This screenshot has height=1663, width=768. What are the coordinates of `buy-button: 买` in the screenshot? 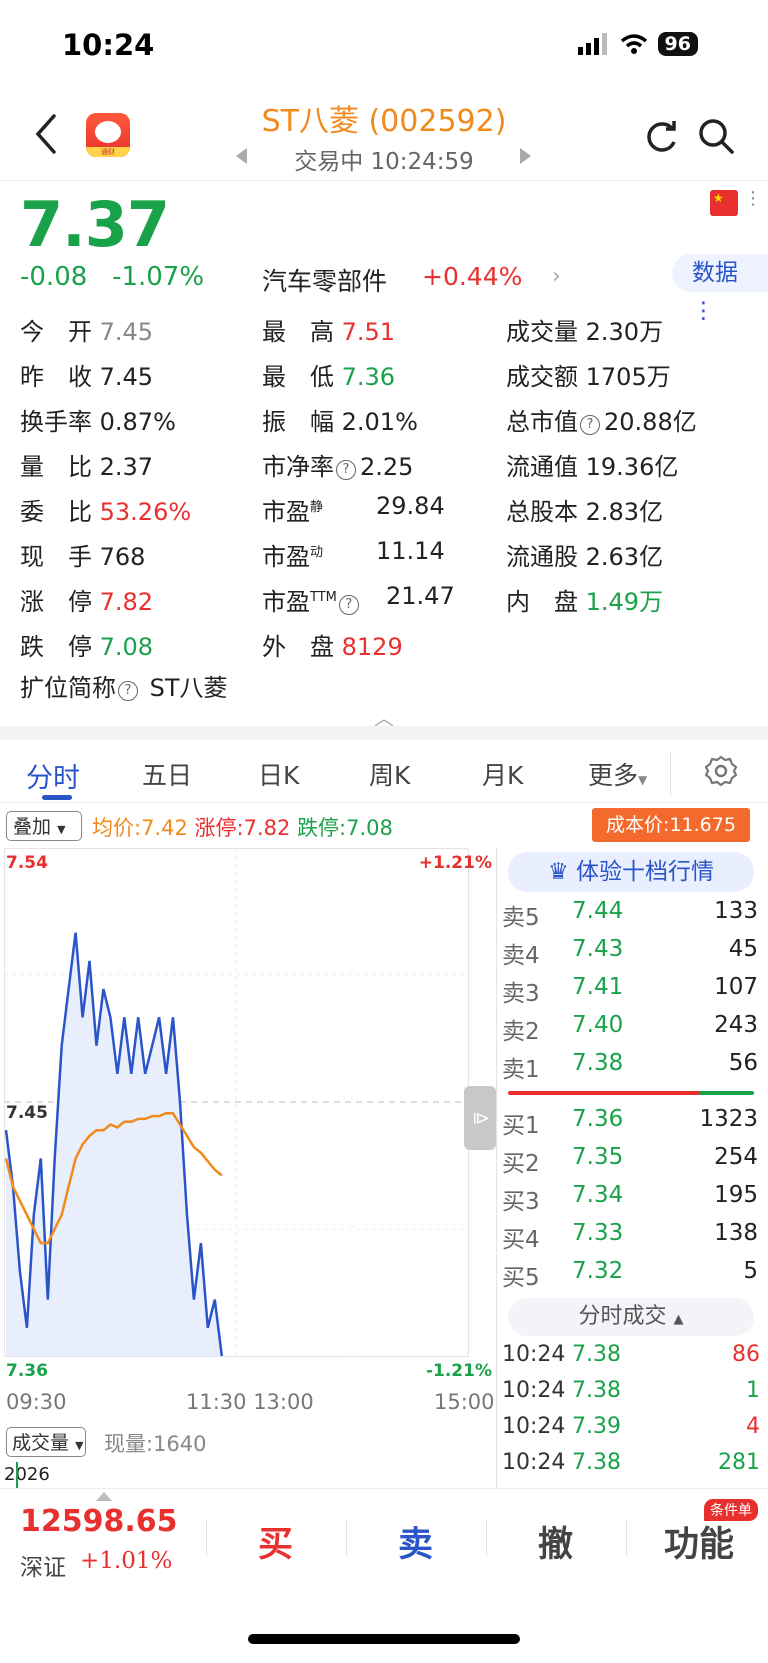 It's located at (275, 1541).